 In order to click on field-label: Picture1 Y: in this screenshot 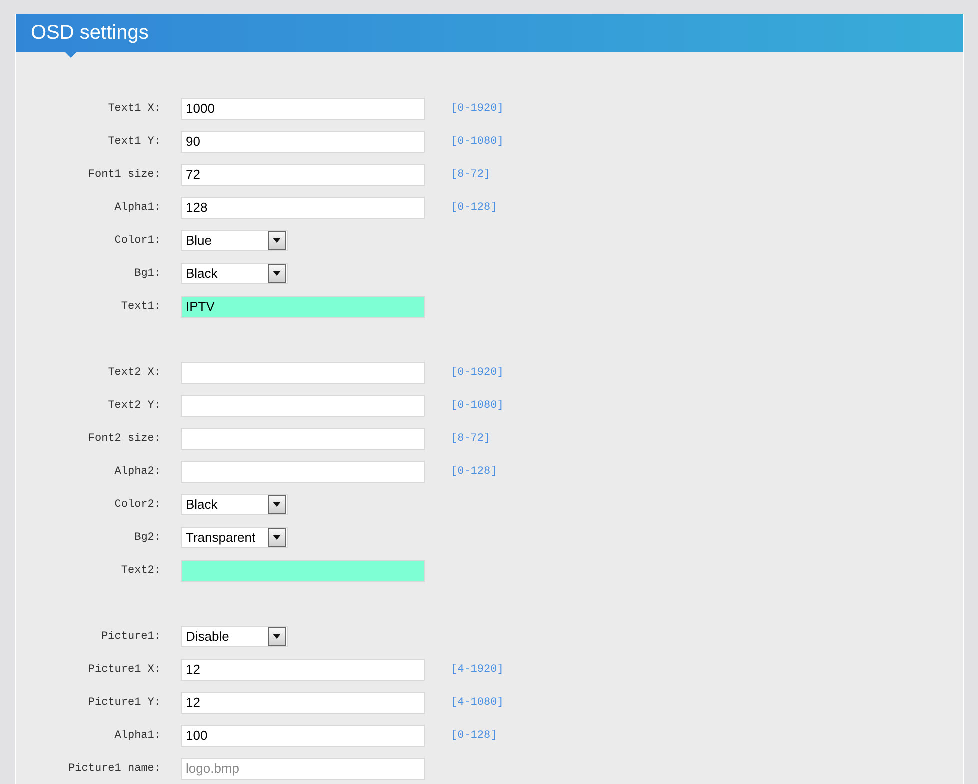, I will do `click(124, 702)`.